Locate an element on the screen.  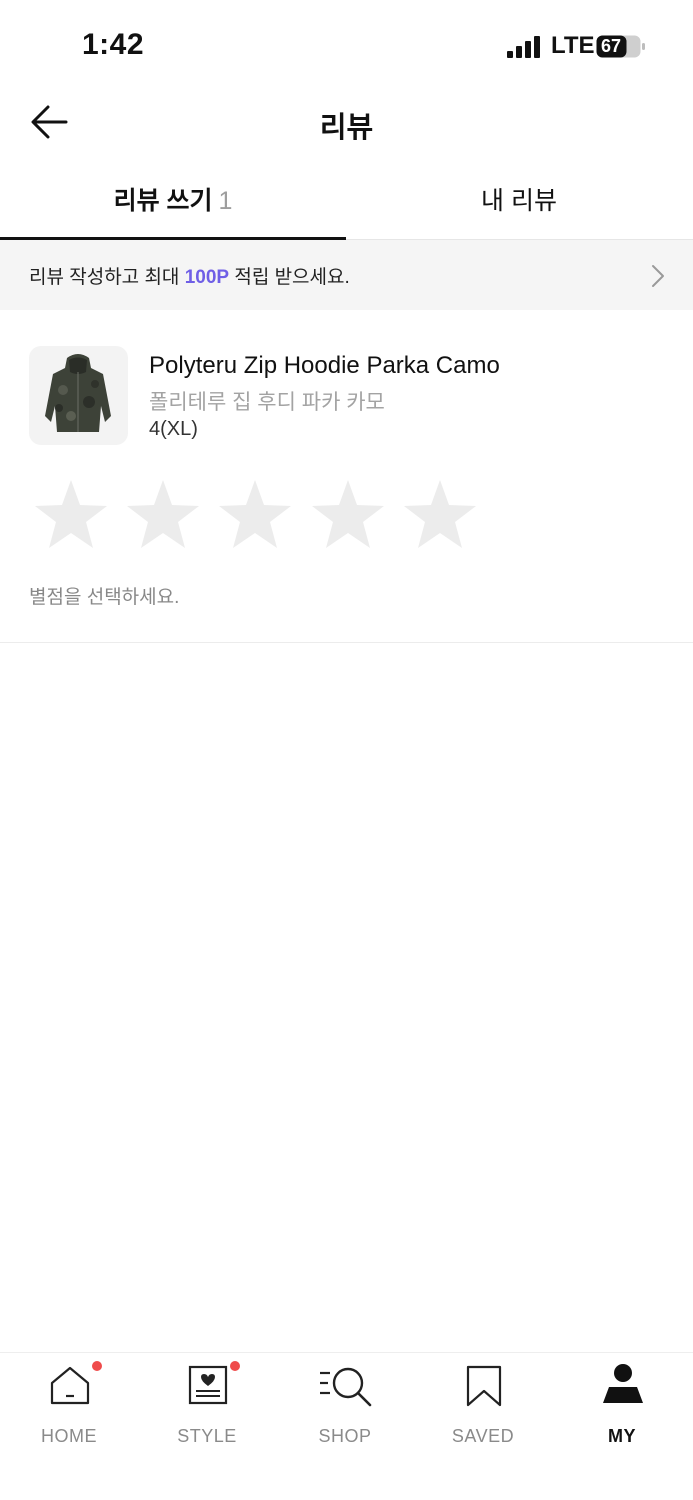
tab-my-reviews: 내 리뷰 is located at coordinates (519, 202).